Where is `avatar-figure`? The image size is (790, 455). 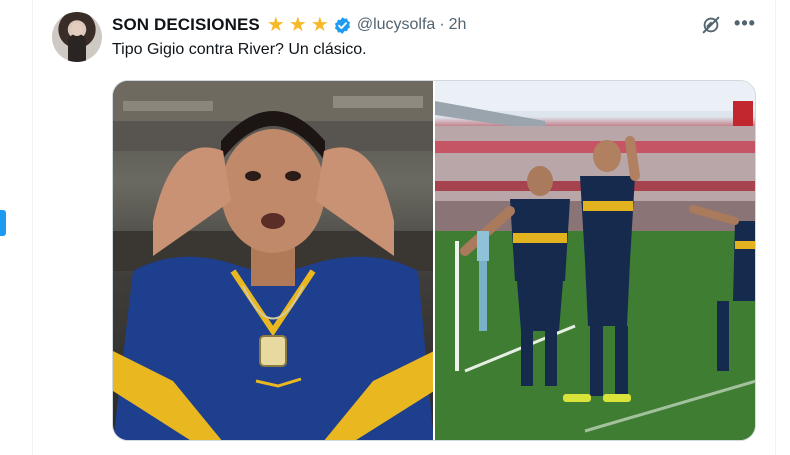
avatar-figure is located at coordinates (77, 48).